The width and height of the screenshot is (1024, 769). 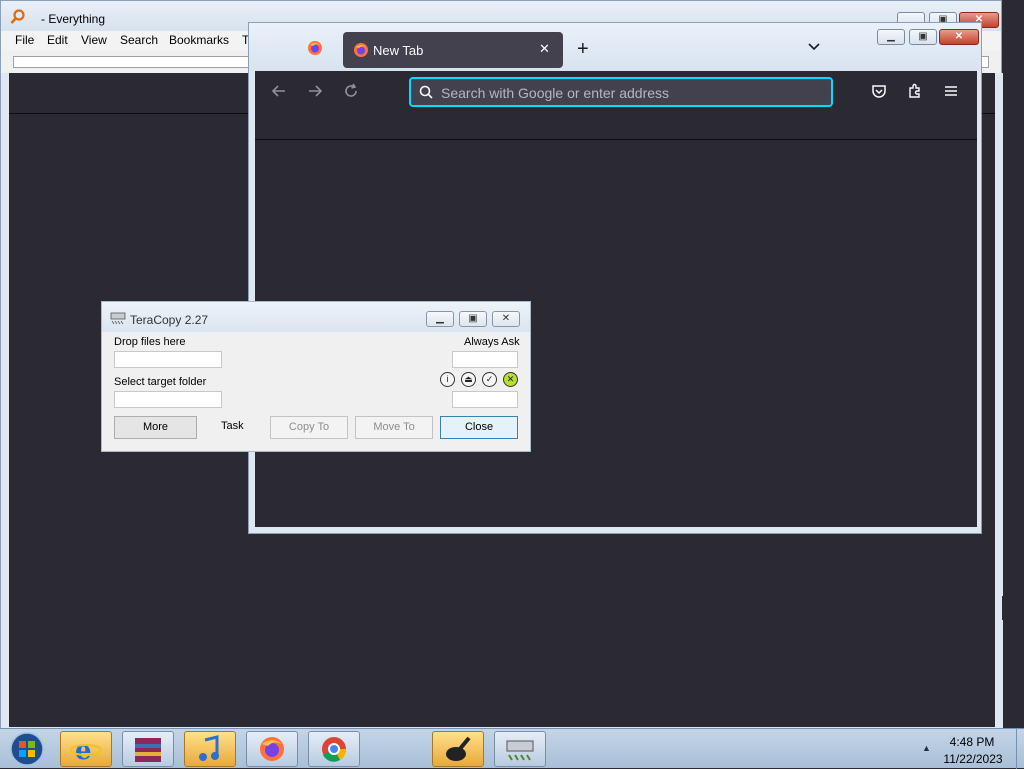 What do you see at coordinates (232, 426) in the screenshot?
I see `task-label: Task` at bounding box center [232, 426].